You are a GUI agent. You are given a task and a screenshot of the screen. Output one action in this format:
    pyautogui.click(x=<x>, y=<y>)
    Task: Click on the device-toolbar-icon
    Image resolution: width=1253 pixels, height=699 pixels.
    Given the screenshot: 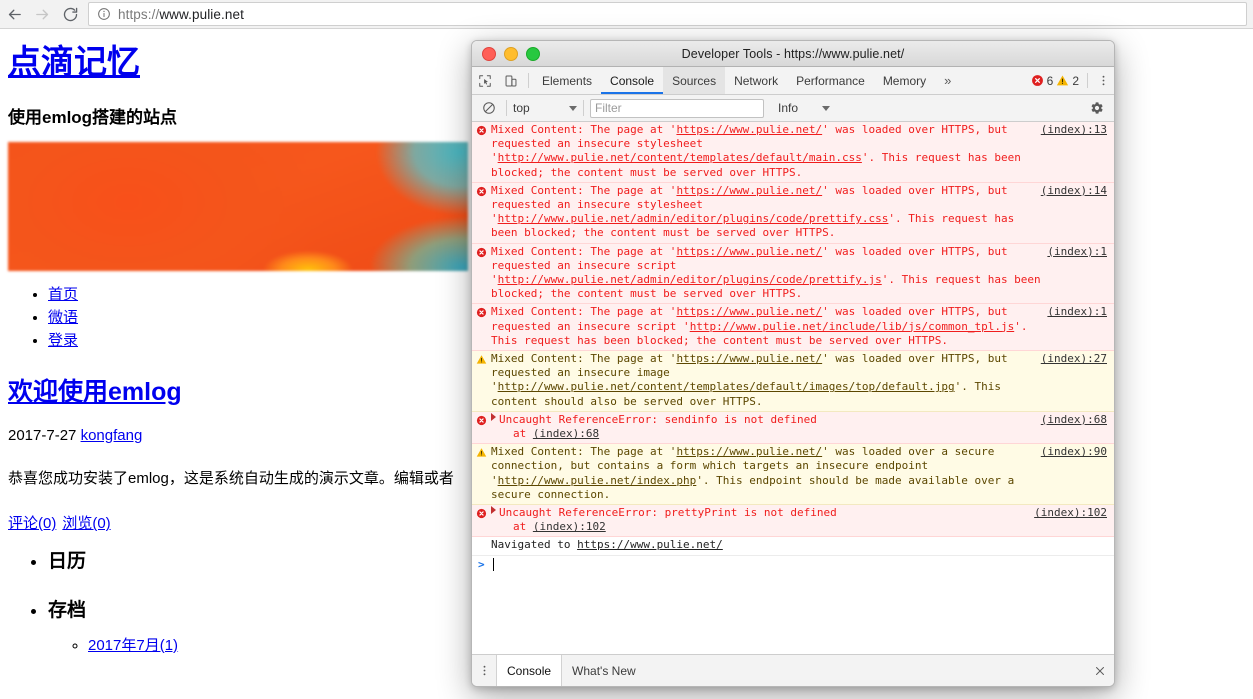 What is the action you would take?
    pyautogui.click(x=511, y=80)
    